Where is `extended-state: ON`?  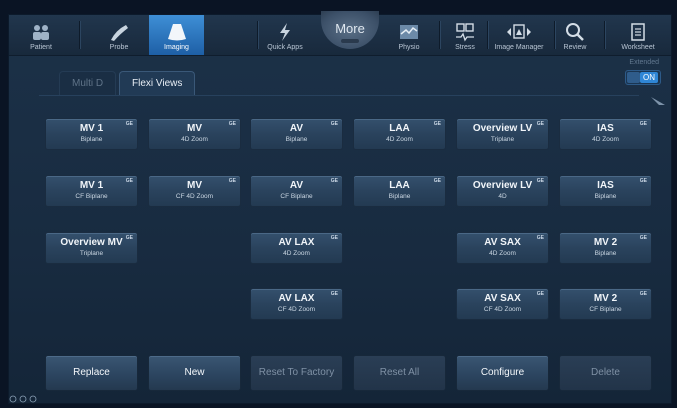
extended-state: ON is located at coordinates (649, 77).